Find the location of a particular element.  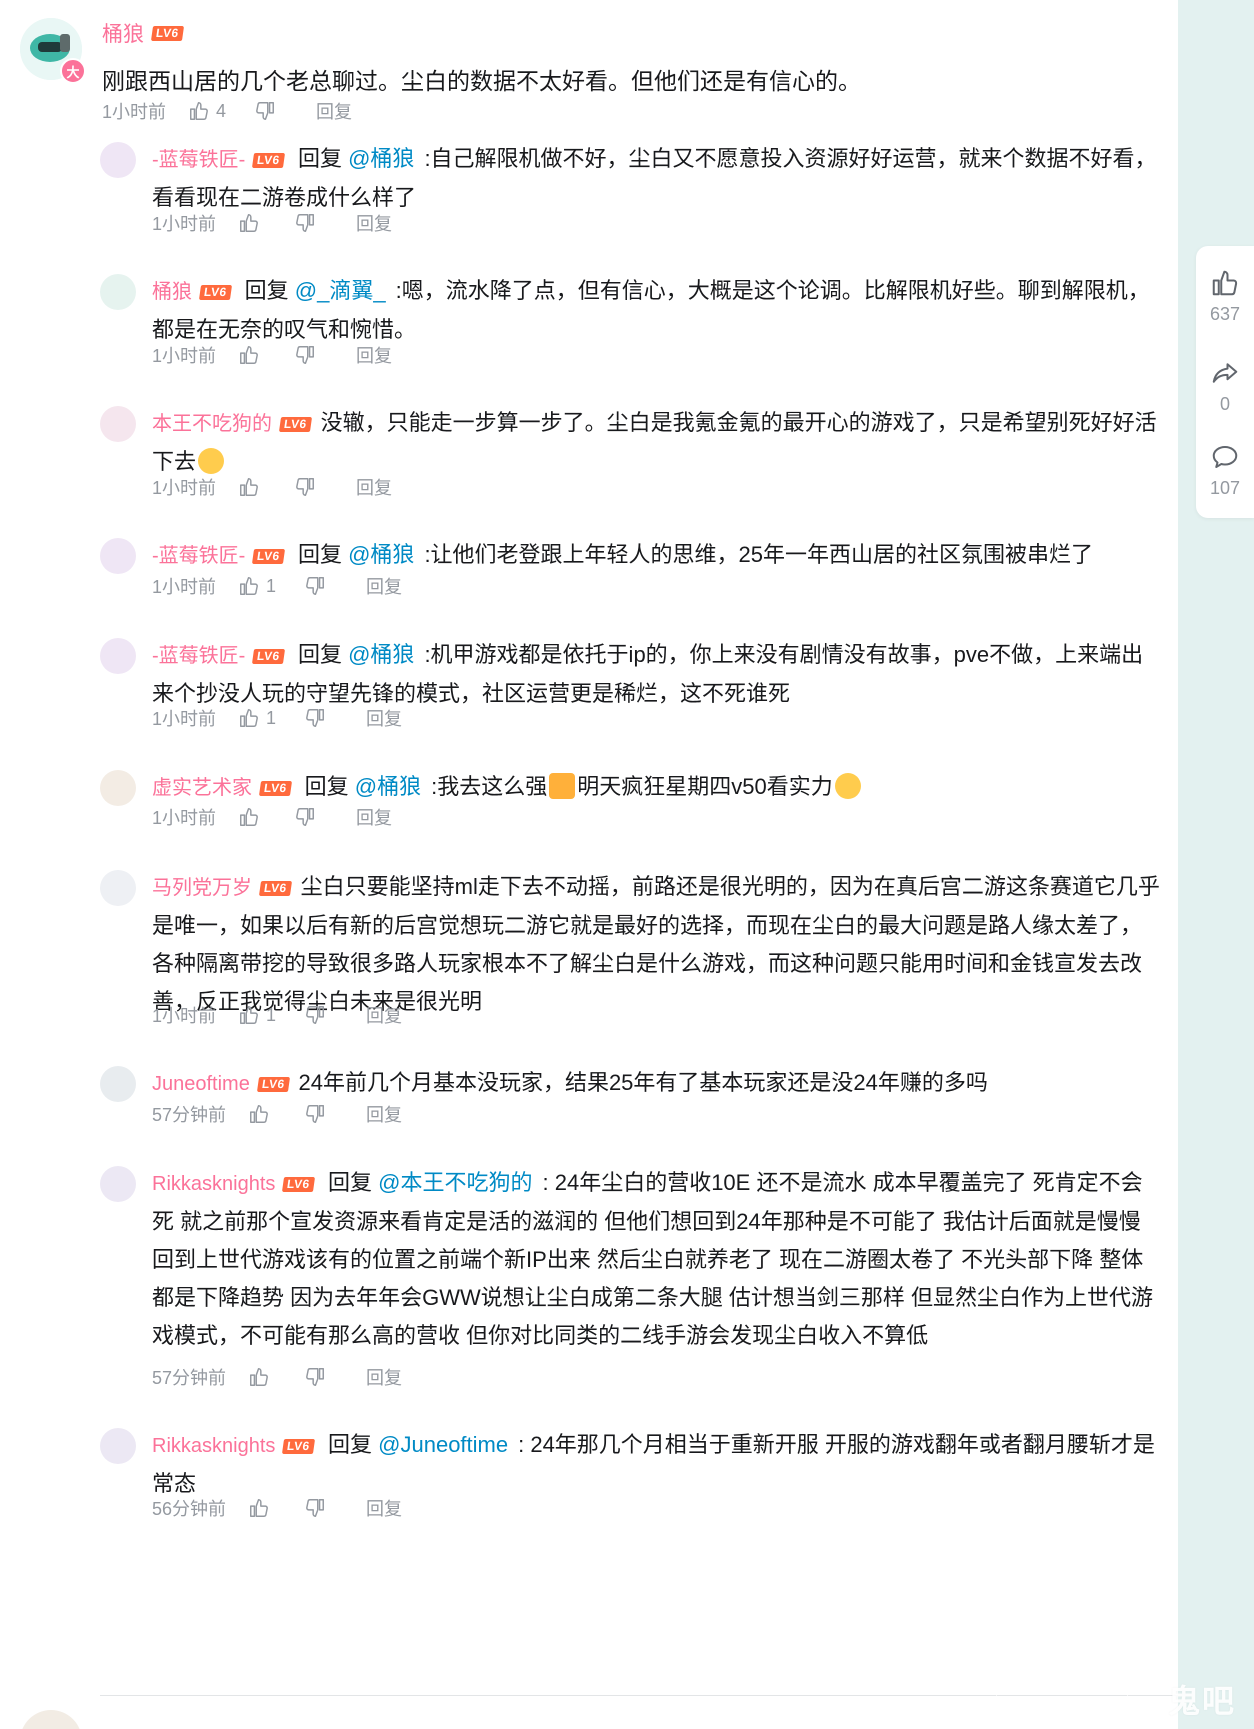

side-like-button: 637 is located at coordinates (1225, 296).